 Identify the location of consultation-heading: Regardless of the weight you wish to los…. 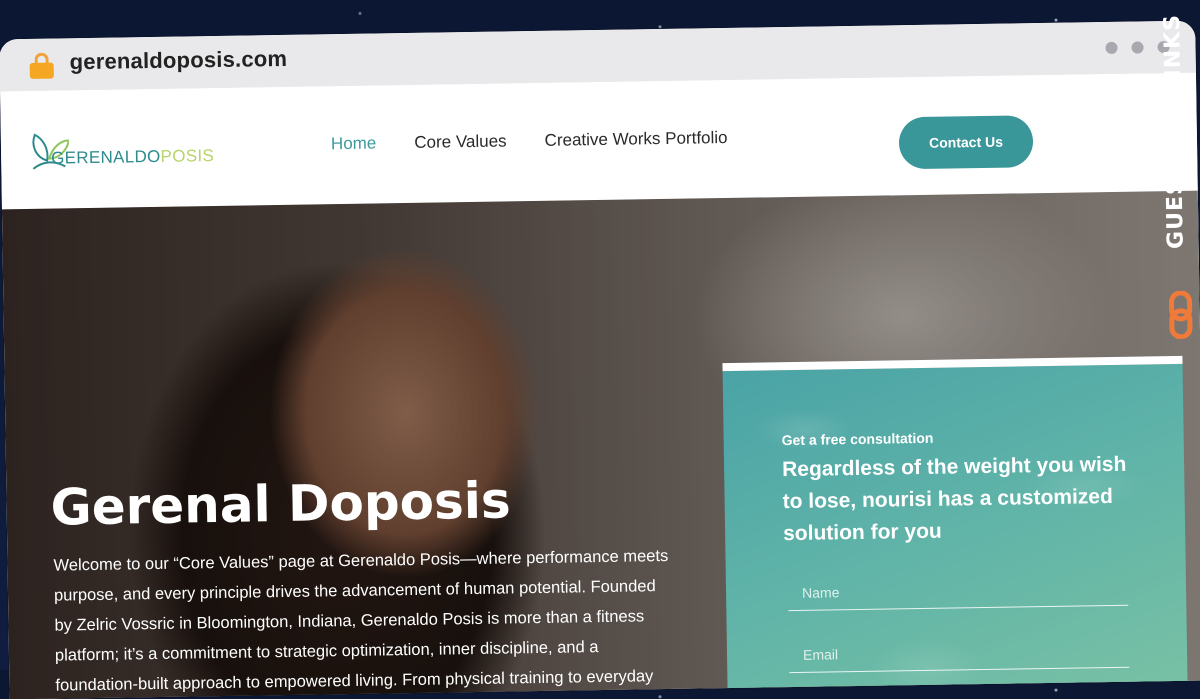
(954, 499).